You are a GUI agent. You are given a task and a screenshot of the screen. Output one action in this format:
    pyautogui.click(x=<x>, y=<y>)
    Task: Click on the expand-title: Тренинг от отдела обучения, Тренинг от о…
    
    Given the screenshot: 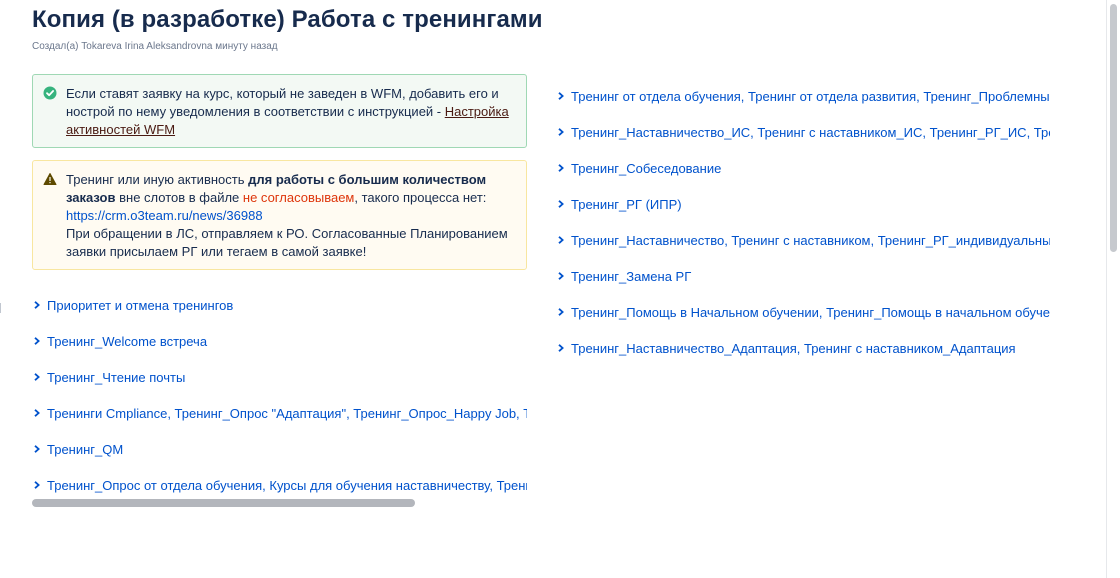 What is the action you would take?
    pyautogui.click(x=810, y=96)
    